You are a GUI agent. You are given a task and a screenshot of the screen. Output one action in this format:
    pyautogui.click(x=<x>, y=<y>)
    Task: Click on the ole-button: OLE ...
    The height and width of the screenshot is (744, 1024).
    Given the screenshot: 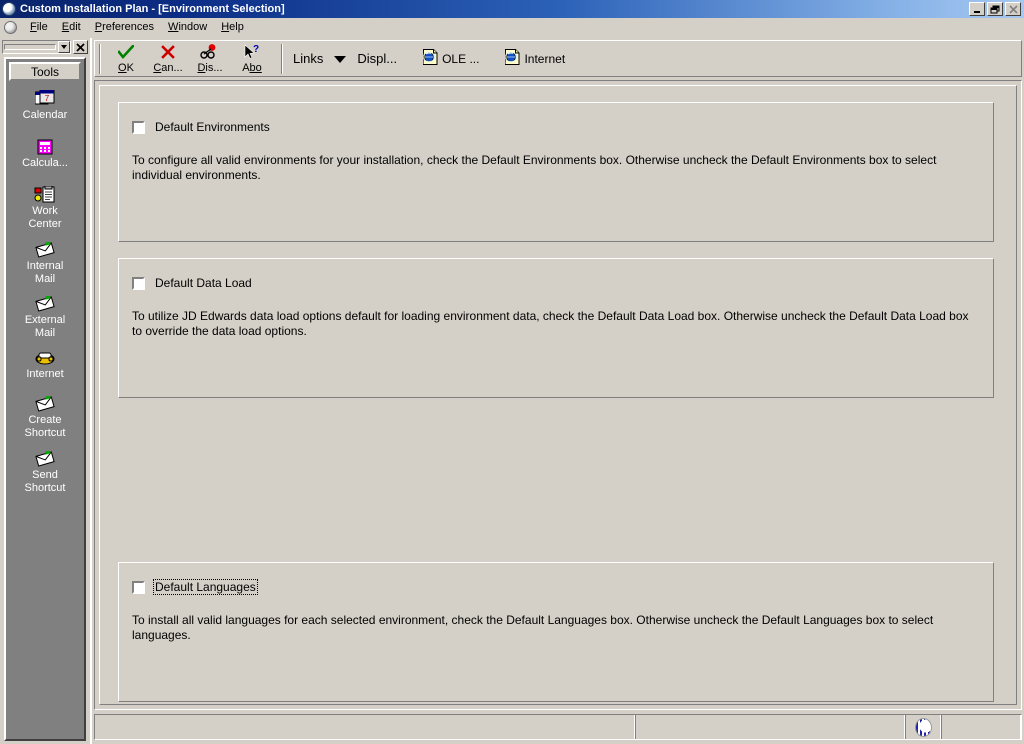 What is the action you would take?
    pyautogui.click(x=451, y=58)
    